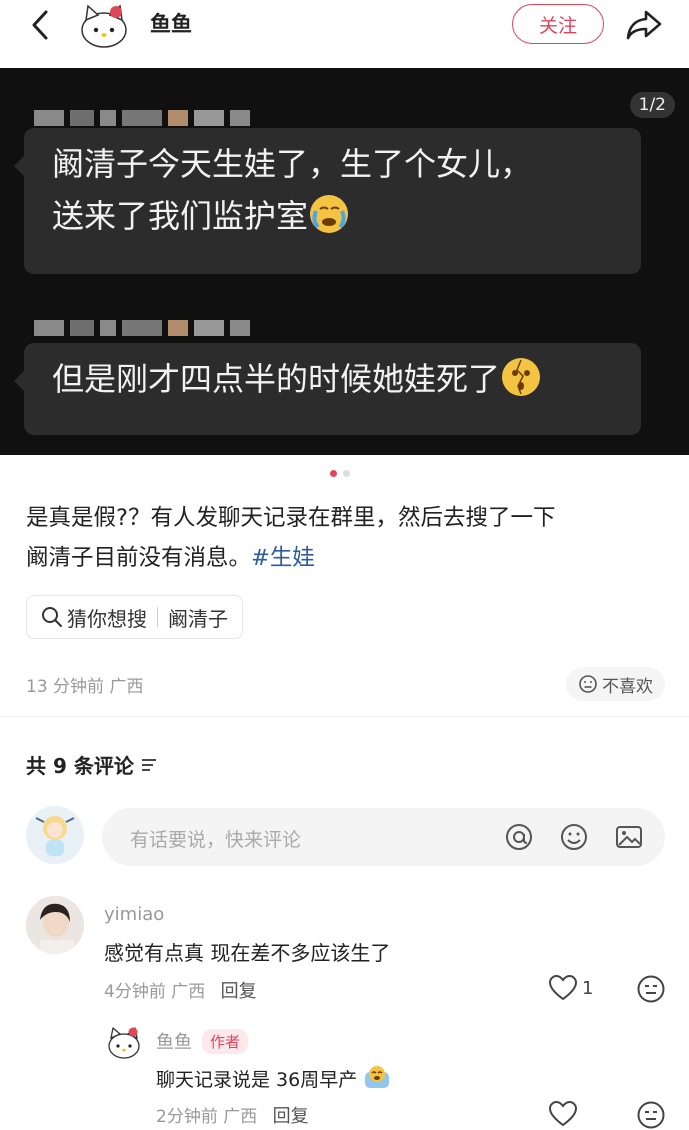 The width and height of the screenshot is (689, 1130). I want to click on reply-header: 鱼鱼 作者, so click(202, 1041).